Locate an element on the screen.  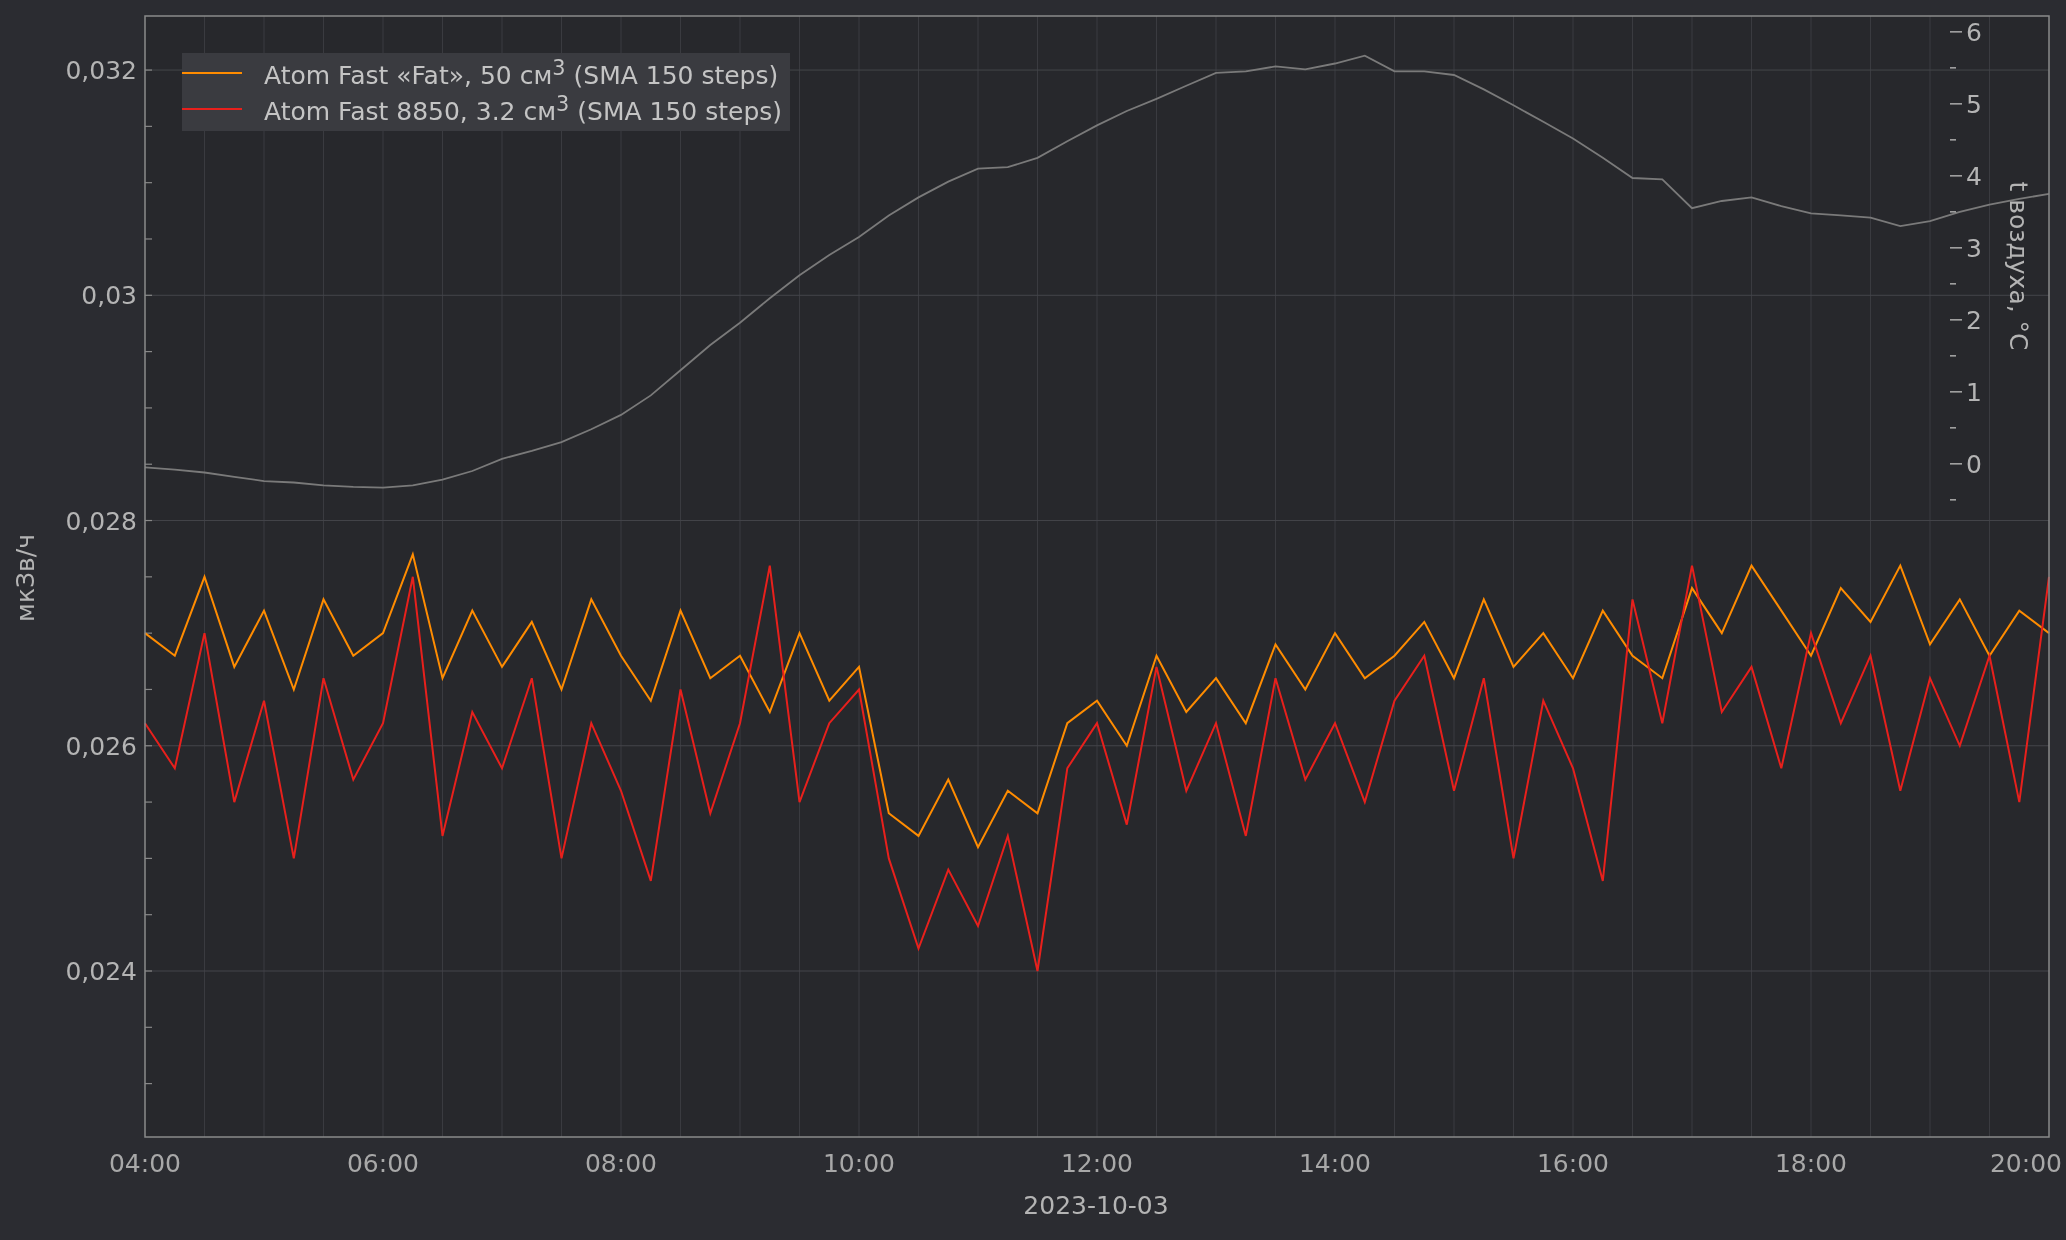
x-tick-label: 12:00 is located at coordinates (1097, 1163).